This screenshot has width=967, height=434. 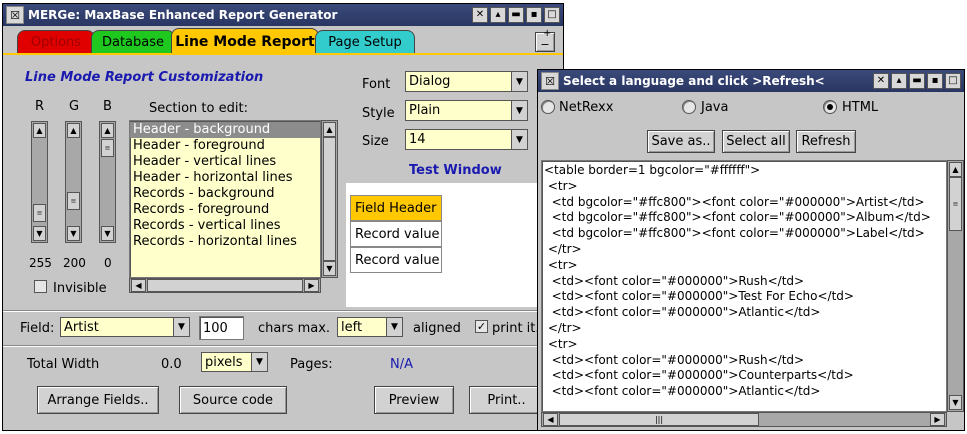 What do you see at coordinates (225, 226) in the screenshot?
I see `list-item: Records - vertical lines` at bounding box center [225, 226].